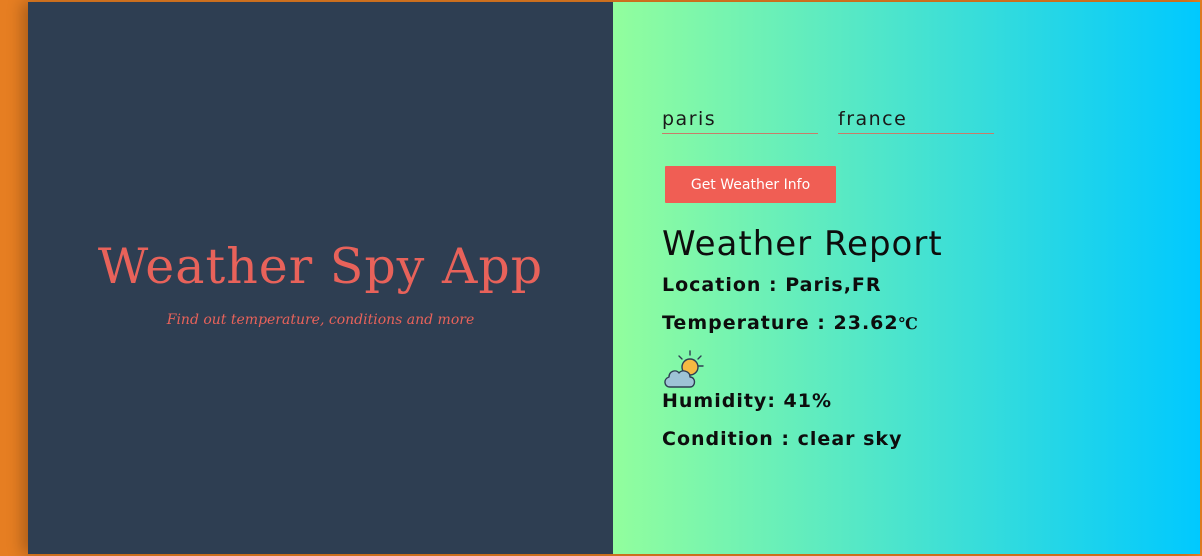 The width and height of the screenshot is (1202, 556). I want to click on temperature-label: Temperature :, so click(744, 323).